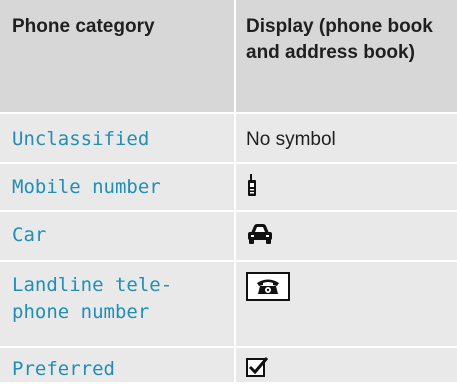 The image size is (457, 384). I want to click on checkbox-checked-icon, so click(257, 367).